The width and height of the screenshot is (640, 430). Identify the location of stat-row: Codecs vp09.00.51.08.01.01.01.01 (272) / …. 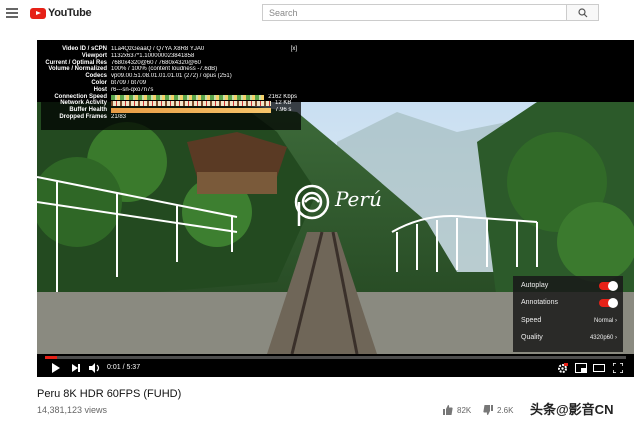
(158, 76).